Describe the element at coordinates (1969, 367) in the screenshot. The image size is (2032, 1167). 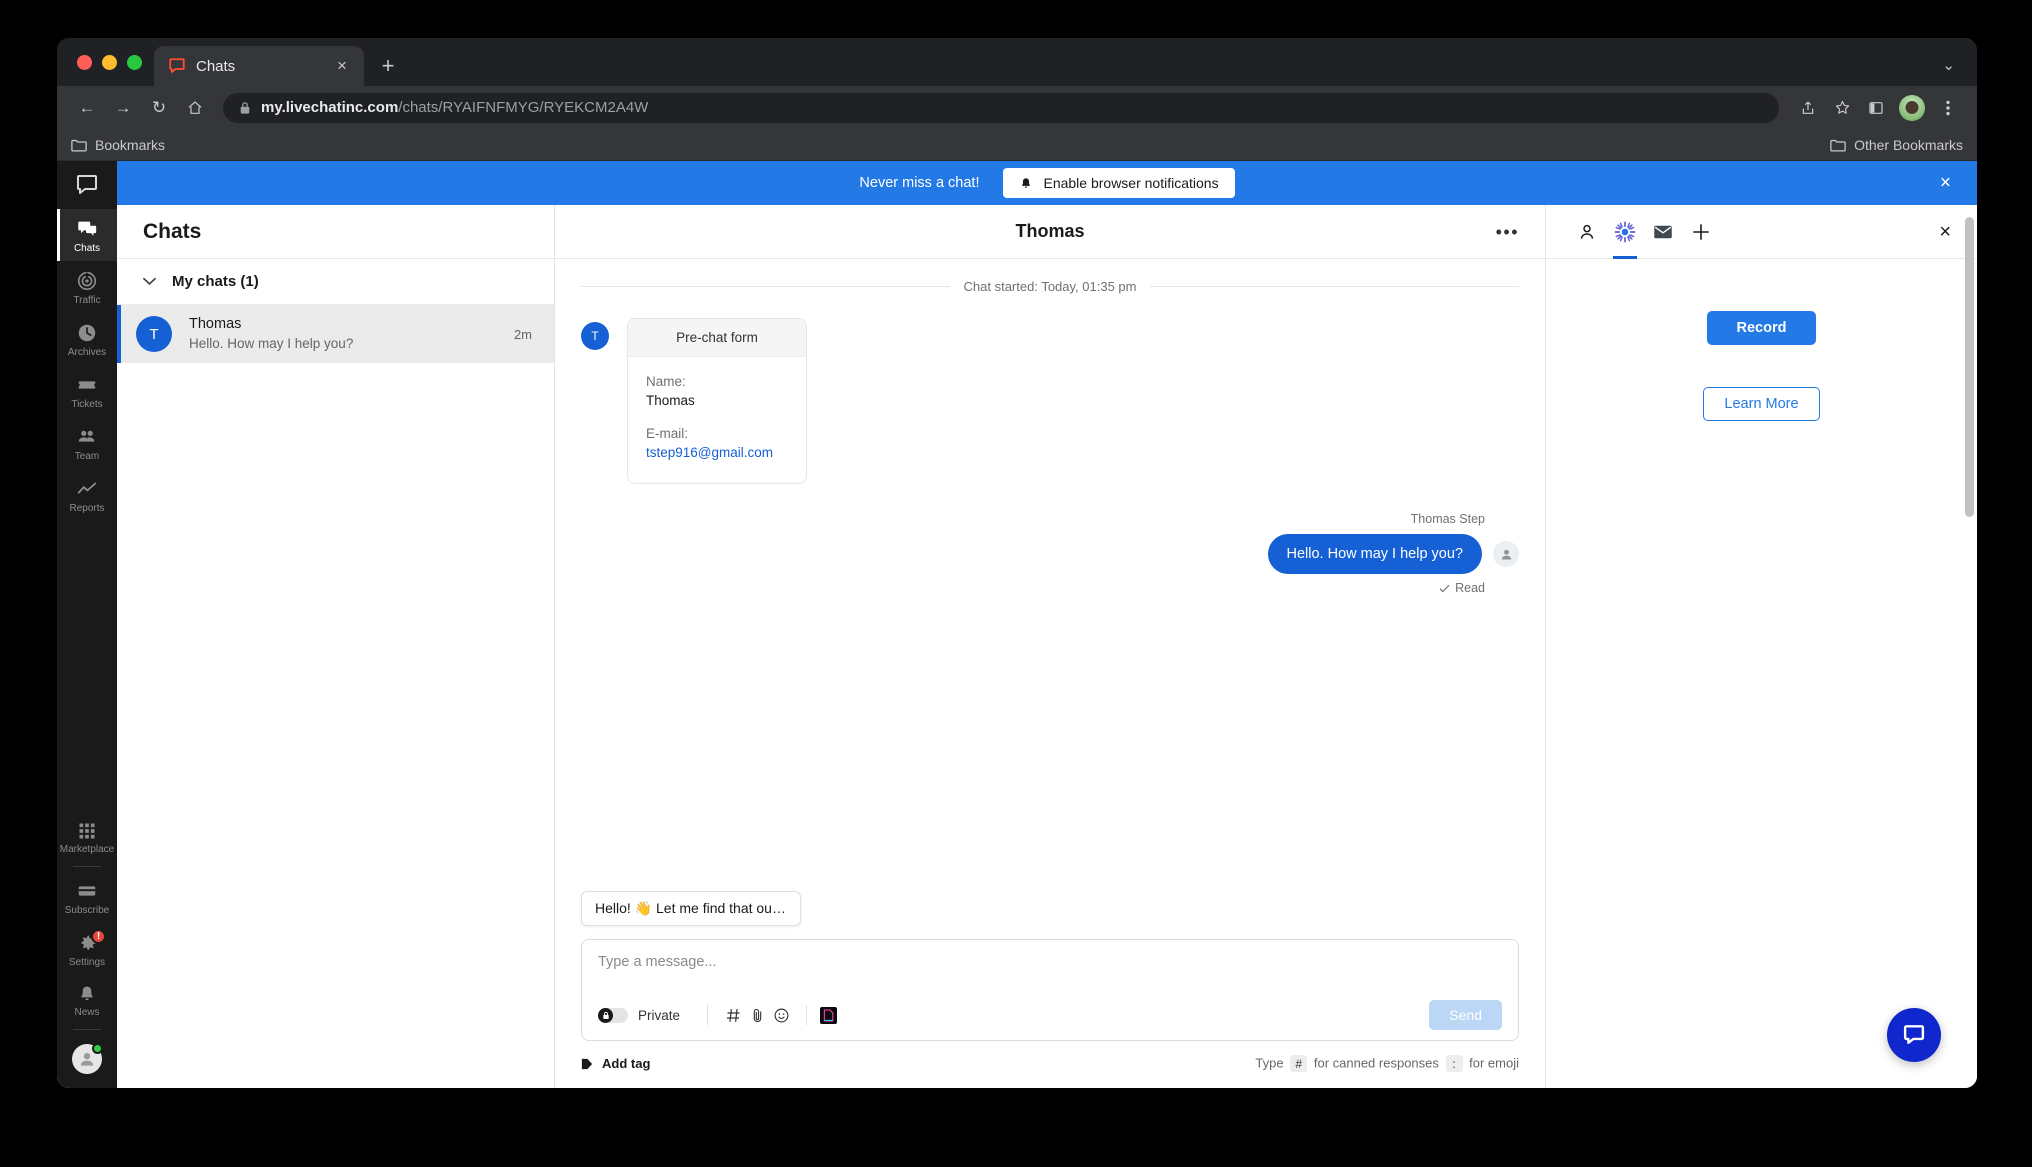
I see `scrollbar-thumb` at that location.